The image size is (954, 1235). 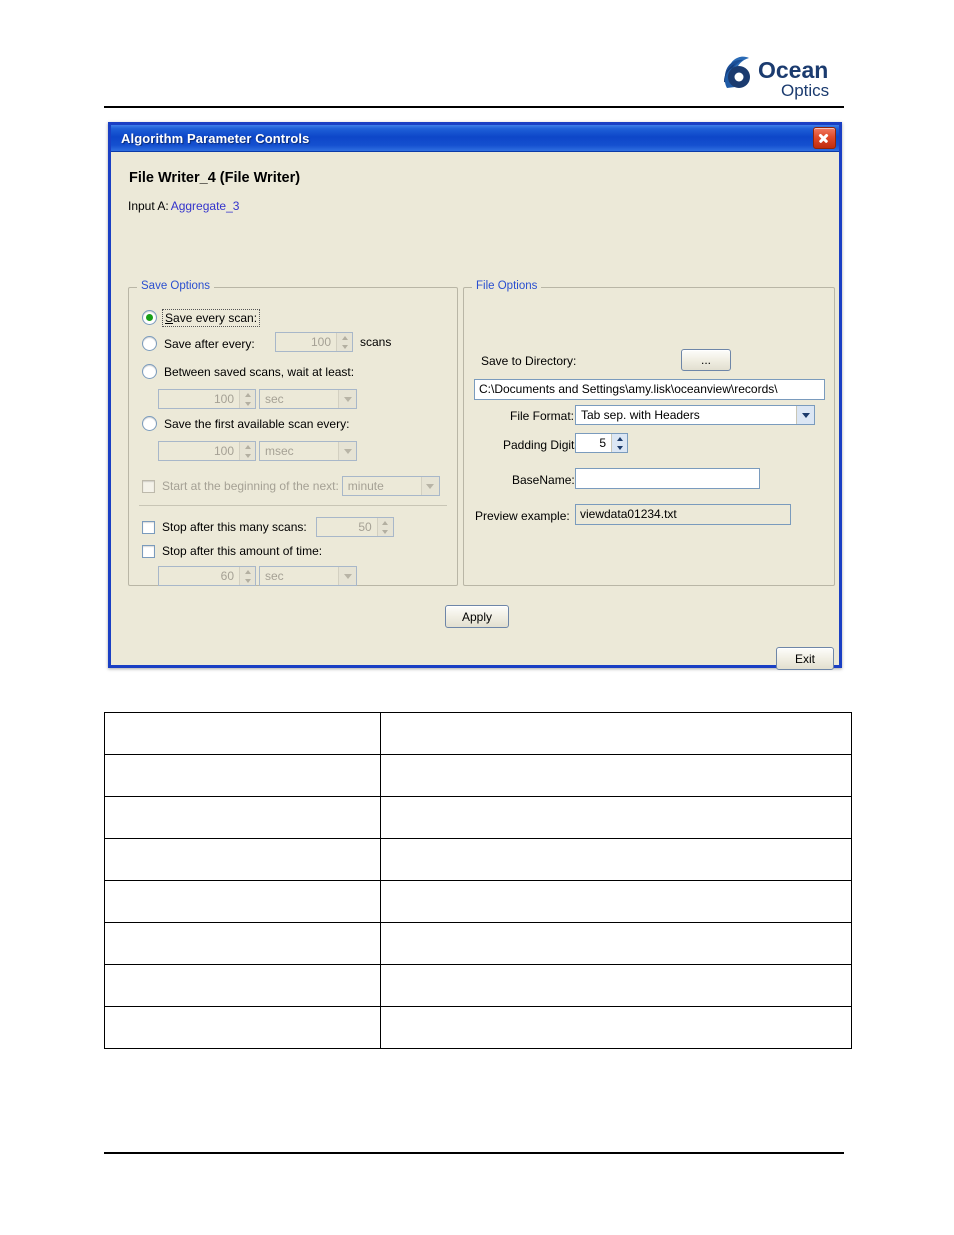 I want to click on wait-at-least-unit-value: sec, so click(x=274, y=399).